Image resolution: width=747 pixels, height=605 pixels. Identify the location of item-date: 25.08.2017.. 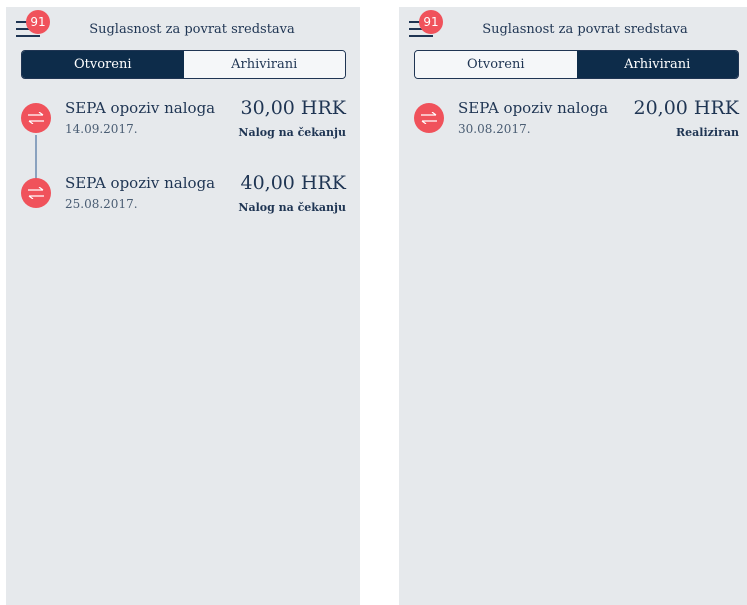
(101, 204).